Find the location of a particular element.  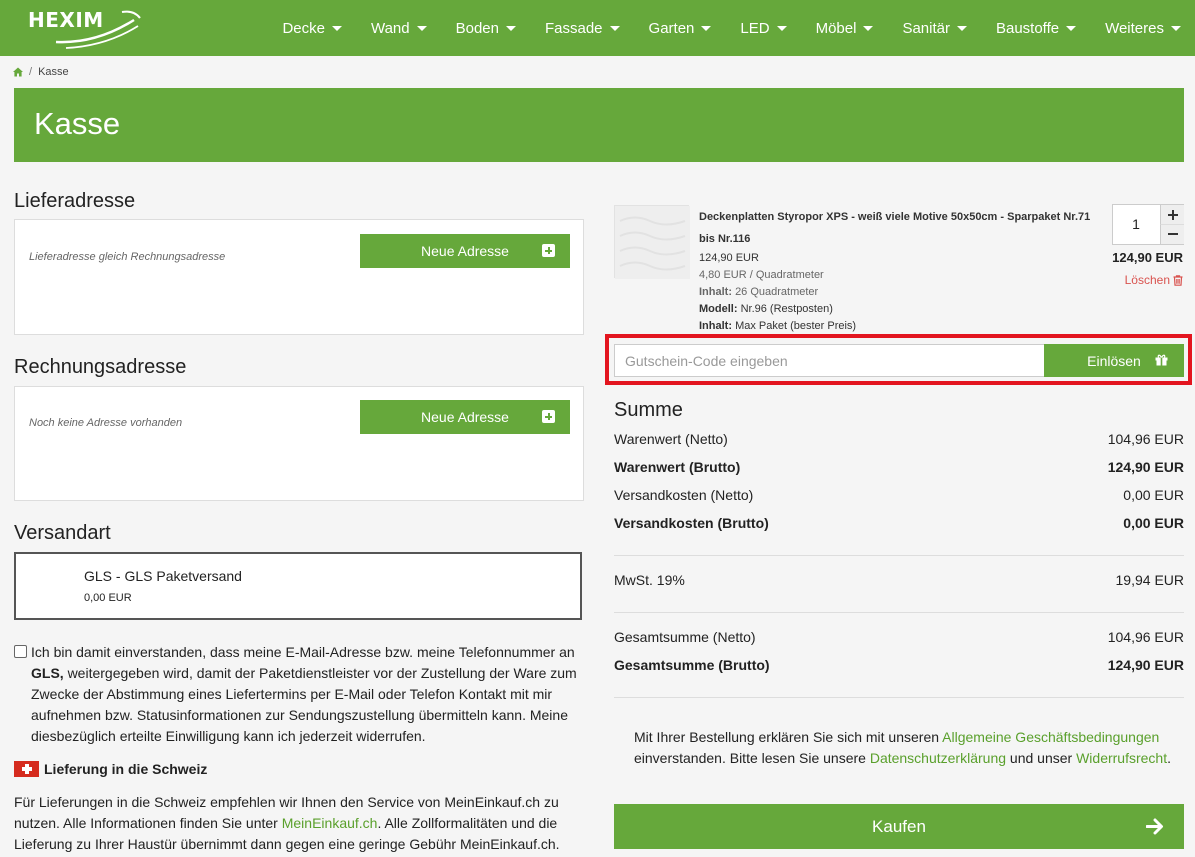

nav-item-baustoffe: Baustoffe is located at coordinates (1036, 28).